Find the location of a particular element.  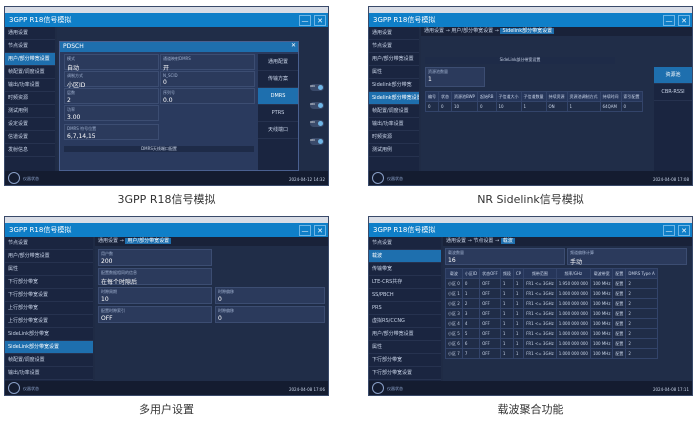

table-cell: 小区 1 is located at coordinates (454, 293).